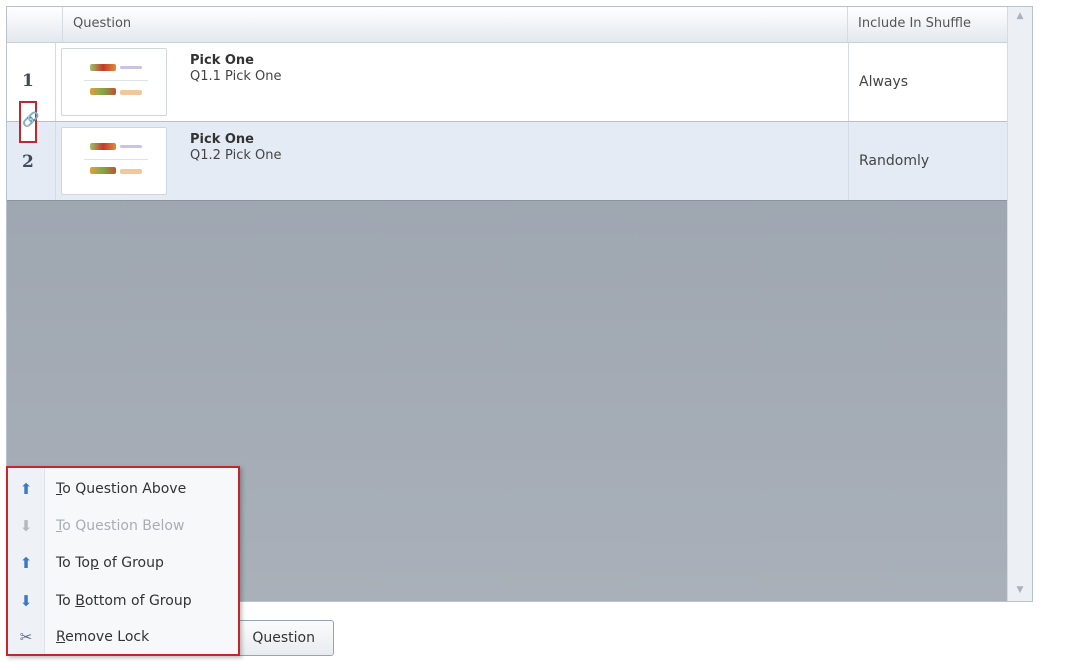 This screenshot has width=1086, height=670. Describe the element at coordinates (28, 81) in the screenshot. I see `row-number: 1` at that location.